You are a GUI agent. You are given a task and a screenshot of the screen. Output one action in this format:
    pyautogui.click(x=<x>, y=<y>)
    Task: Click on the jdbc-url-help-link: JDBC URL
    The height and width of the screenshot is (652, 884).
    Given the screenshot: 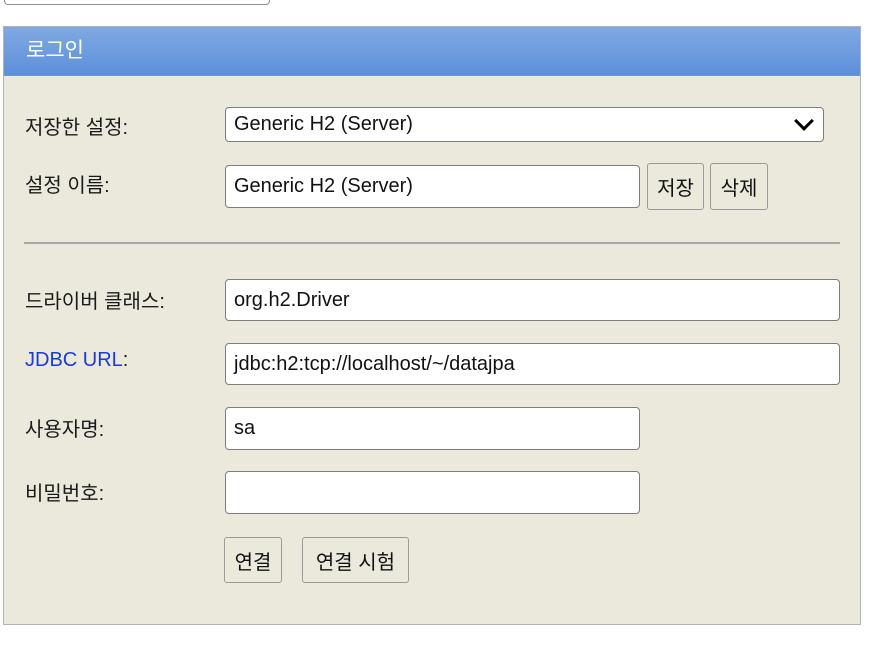 What is the action you would take?
    pyautogui.click(x=74, y=360)
    